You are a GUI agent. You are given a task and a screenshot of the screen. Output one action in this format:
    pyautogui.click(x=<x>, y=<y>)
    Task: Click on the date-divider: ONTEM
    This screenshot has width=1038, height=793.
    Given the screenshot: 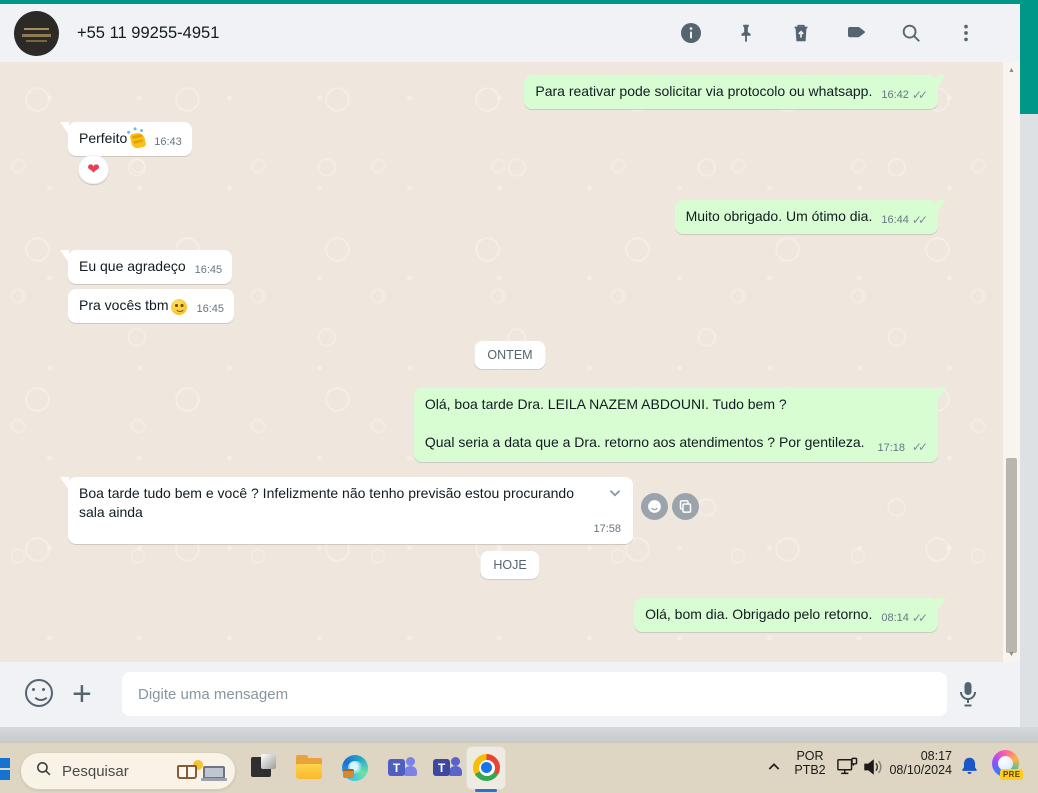 What is the action you would take?
    pyautogui.click(x=510, y=355)
    